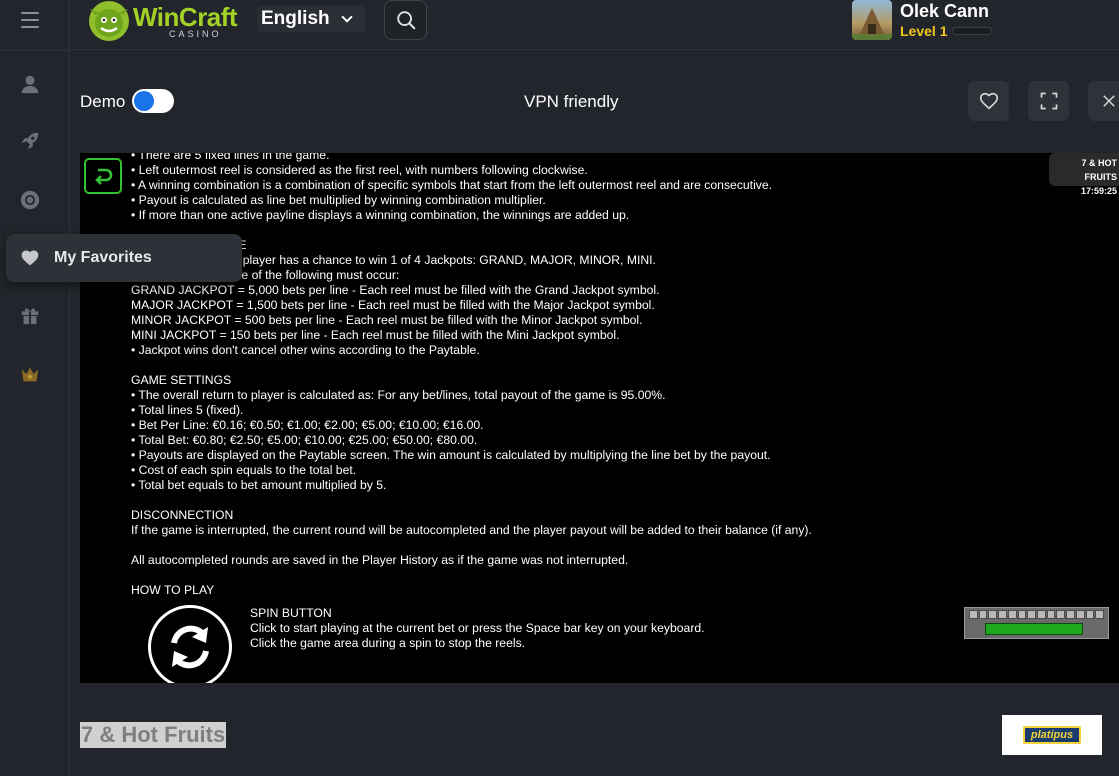 The width and height of the screenshot is (1119, 776). Describe the element at coordinates (945, 11) in the screenshot. I see `user-name: Olek Cann` at that location.